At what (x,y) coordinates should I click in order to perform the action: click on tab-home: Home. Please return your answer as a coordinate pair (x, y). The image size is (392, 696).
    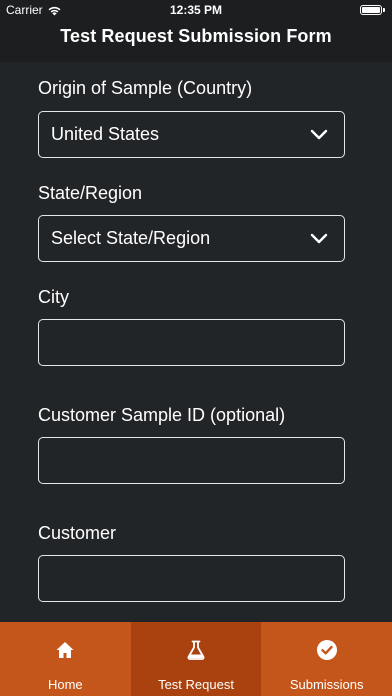
    Looking at the image, I should click on (65, 659).